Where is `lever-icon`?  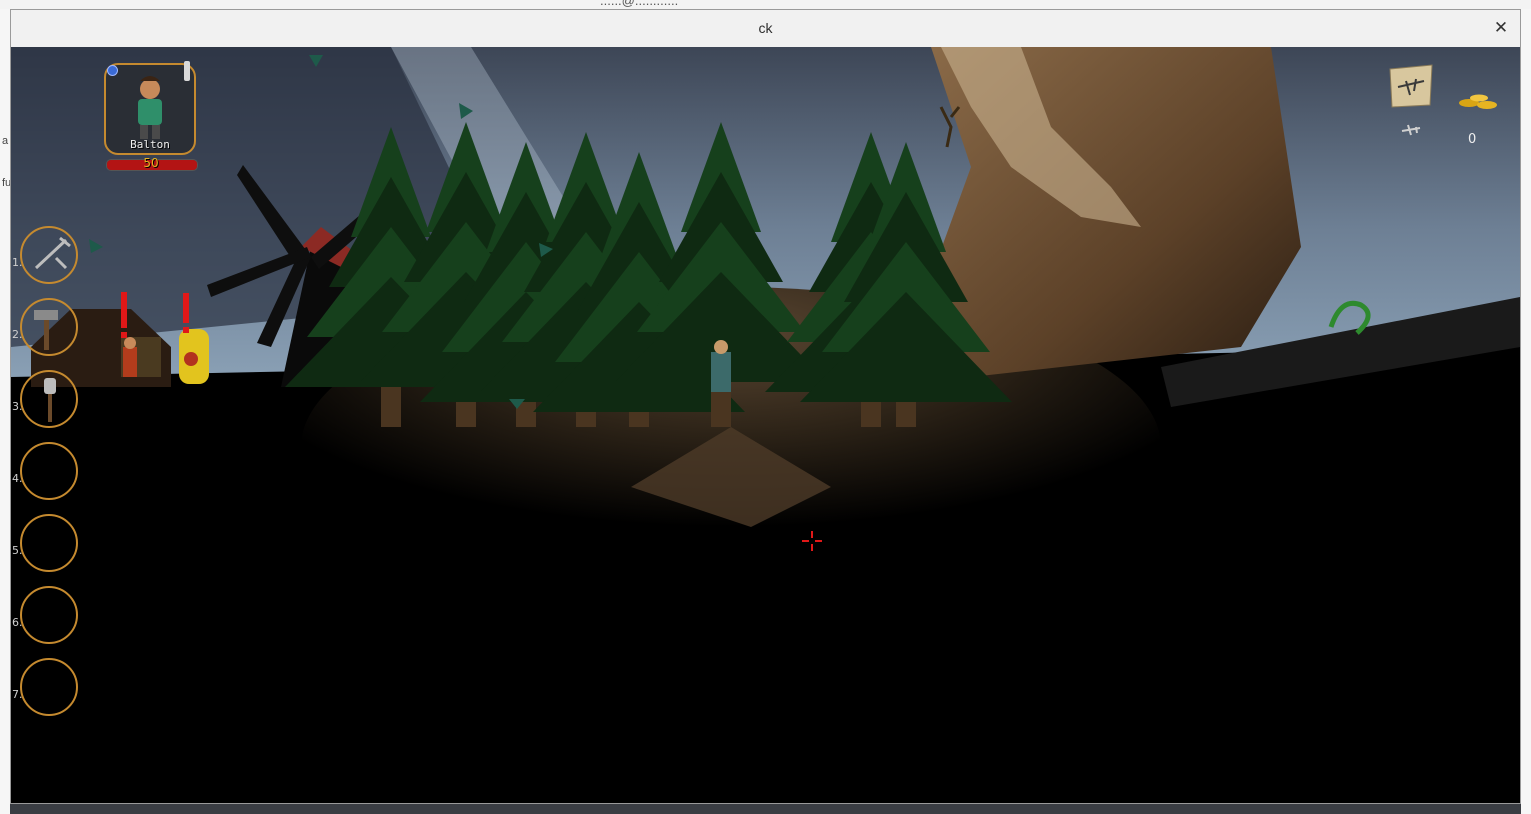
lever-icon is located at coordinates (187, 71).